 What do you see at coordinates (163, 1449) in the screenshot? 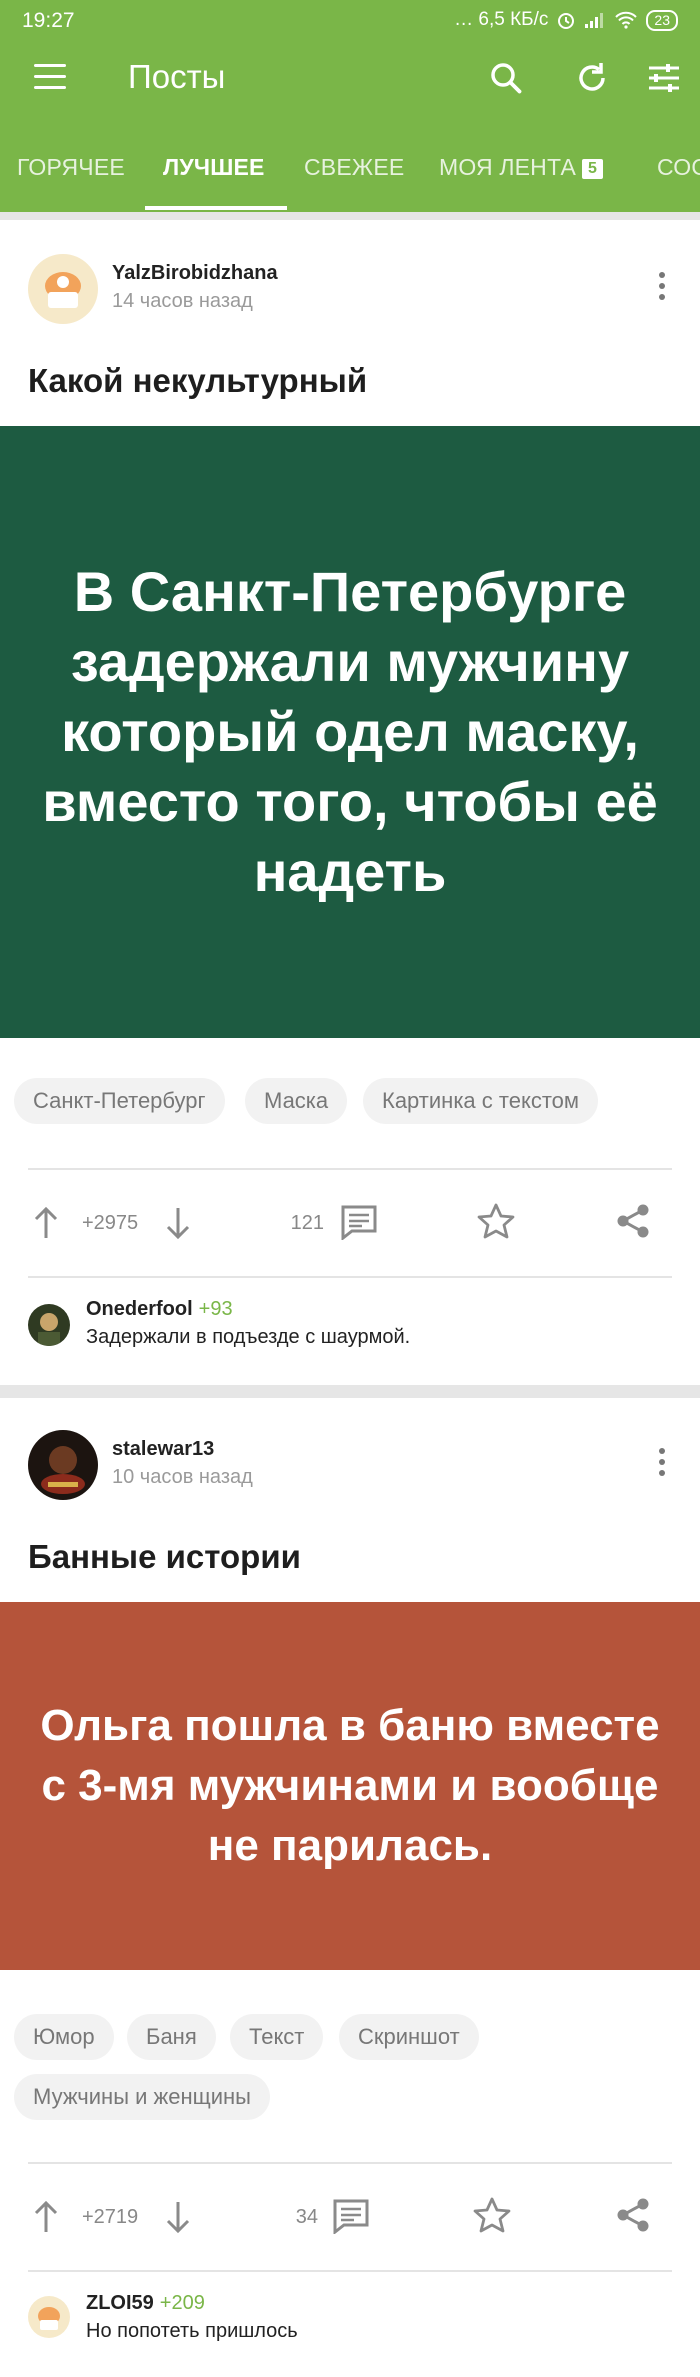
I see `post-author: stalewar13` at bounding box center [163, 1449].